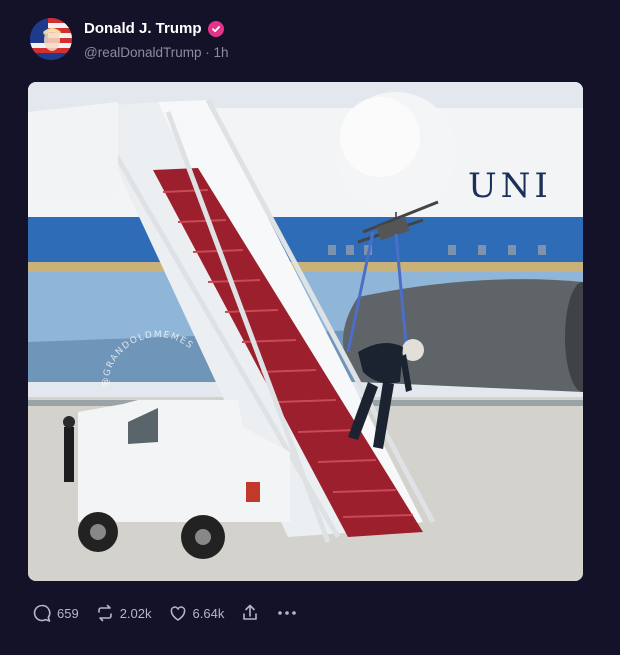  I want to click on verified-badge-icon, so click(215, 28).